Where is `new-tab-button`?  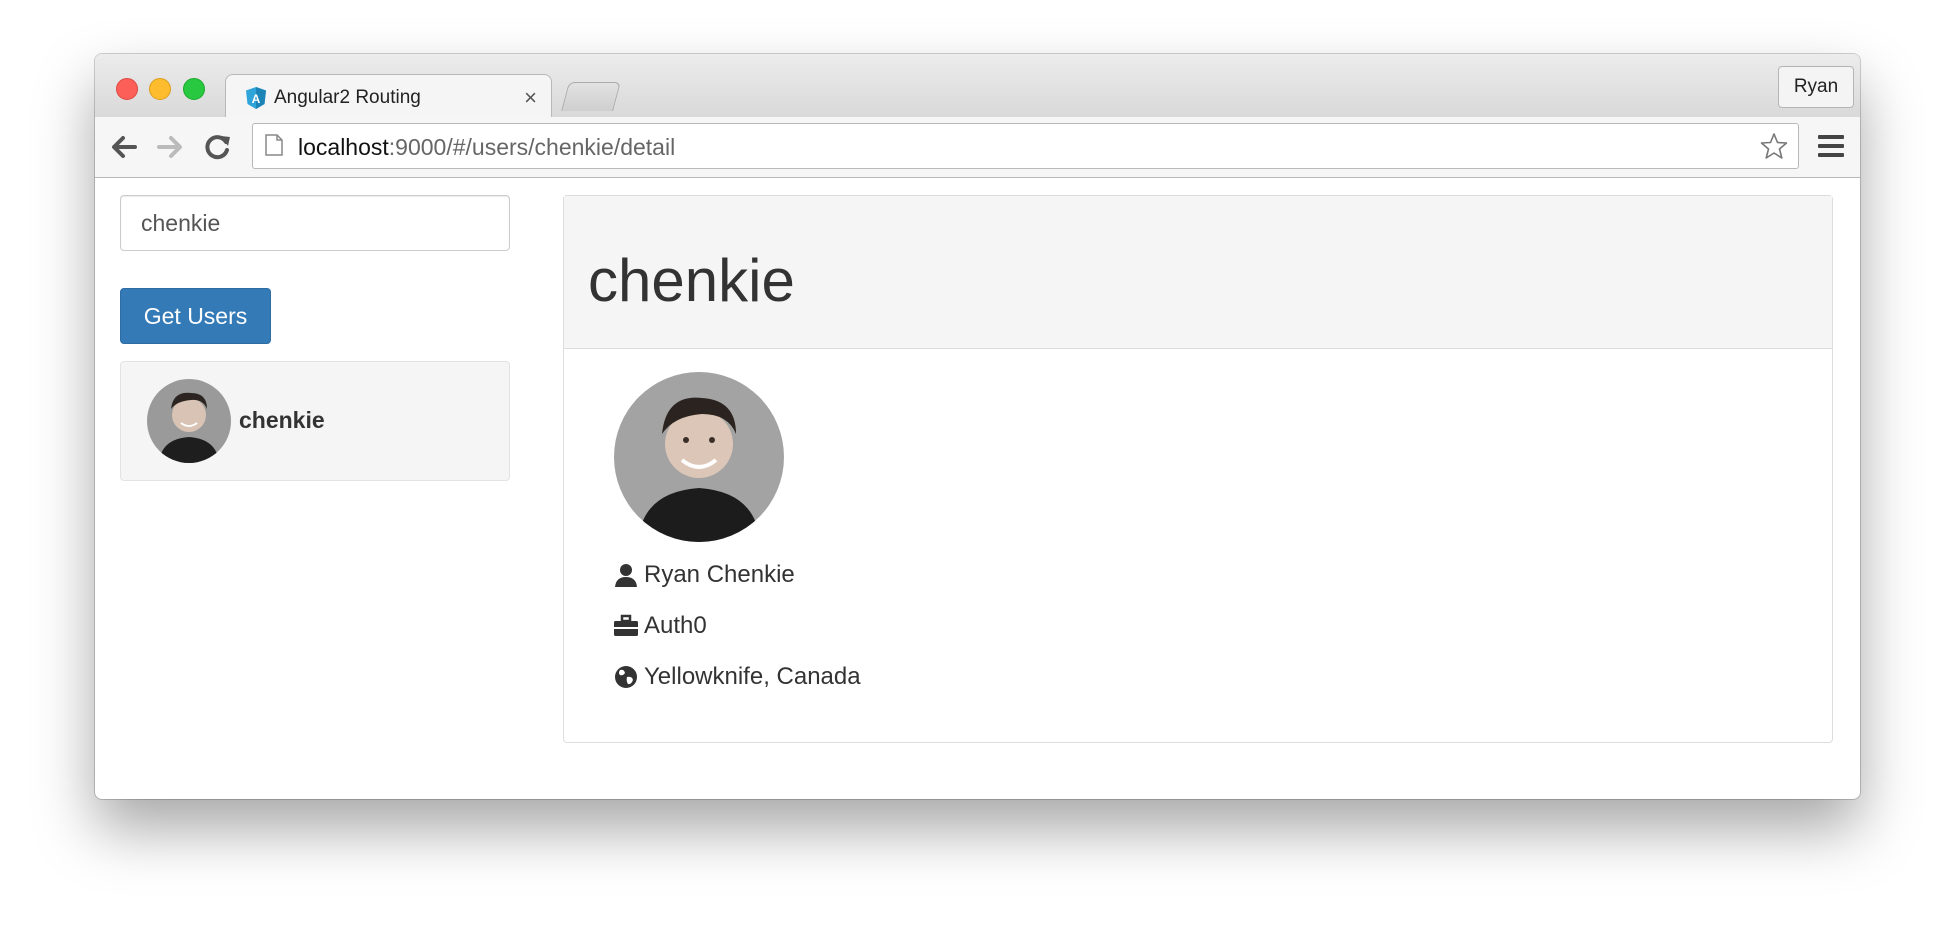 new-tab-button is located at coordinates (591, 96).